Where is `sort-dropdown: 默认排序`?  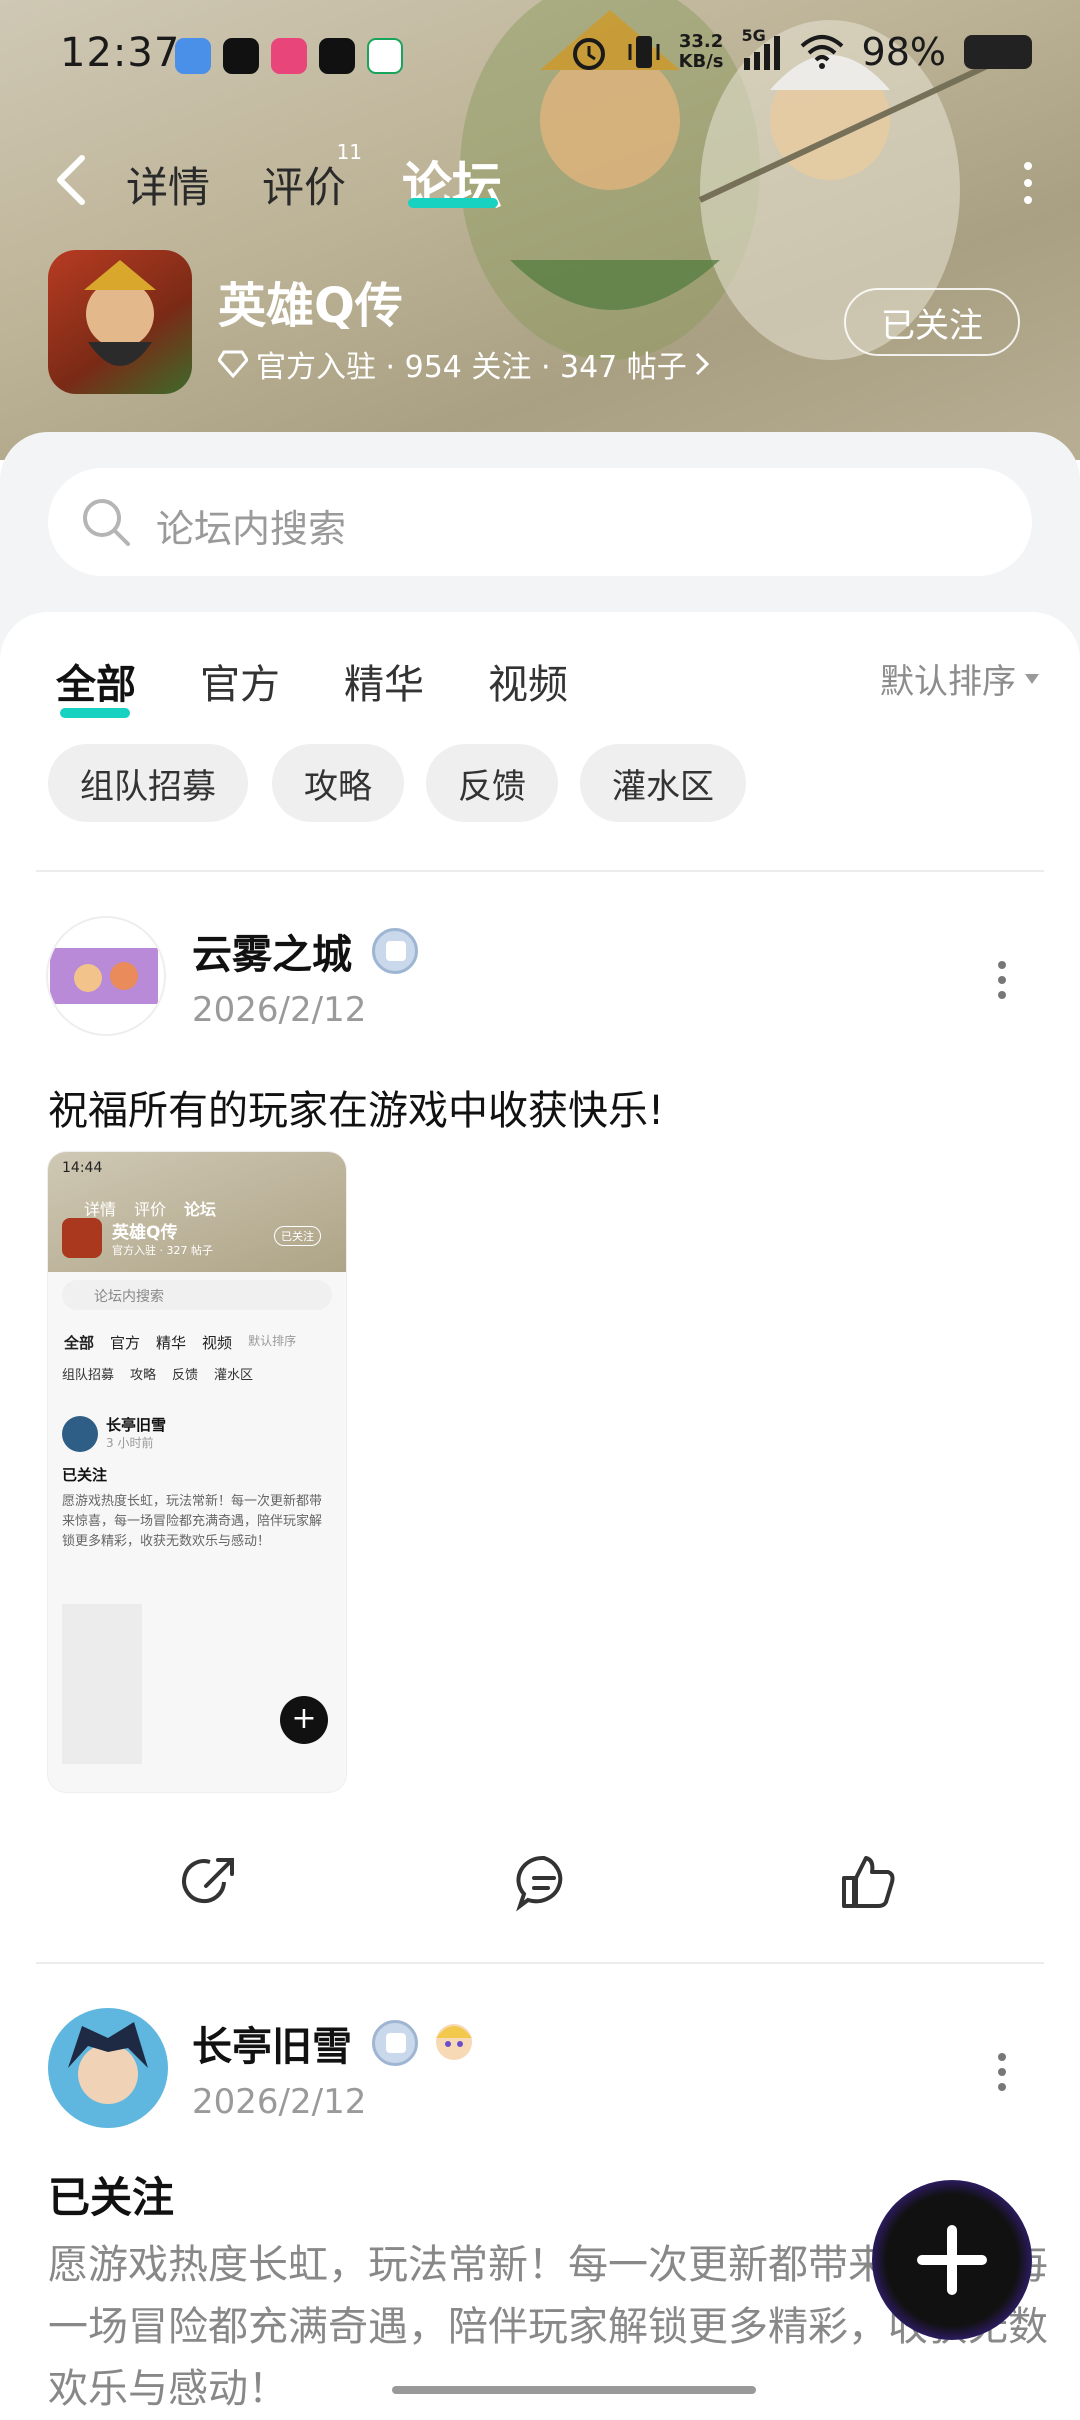
sort-dropdown: 默认排序 is located at coordinates (960, 678).